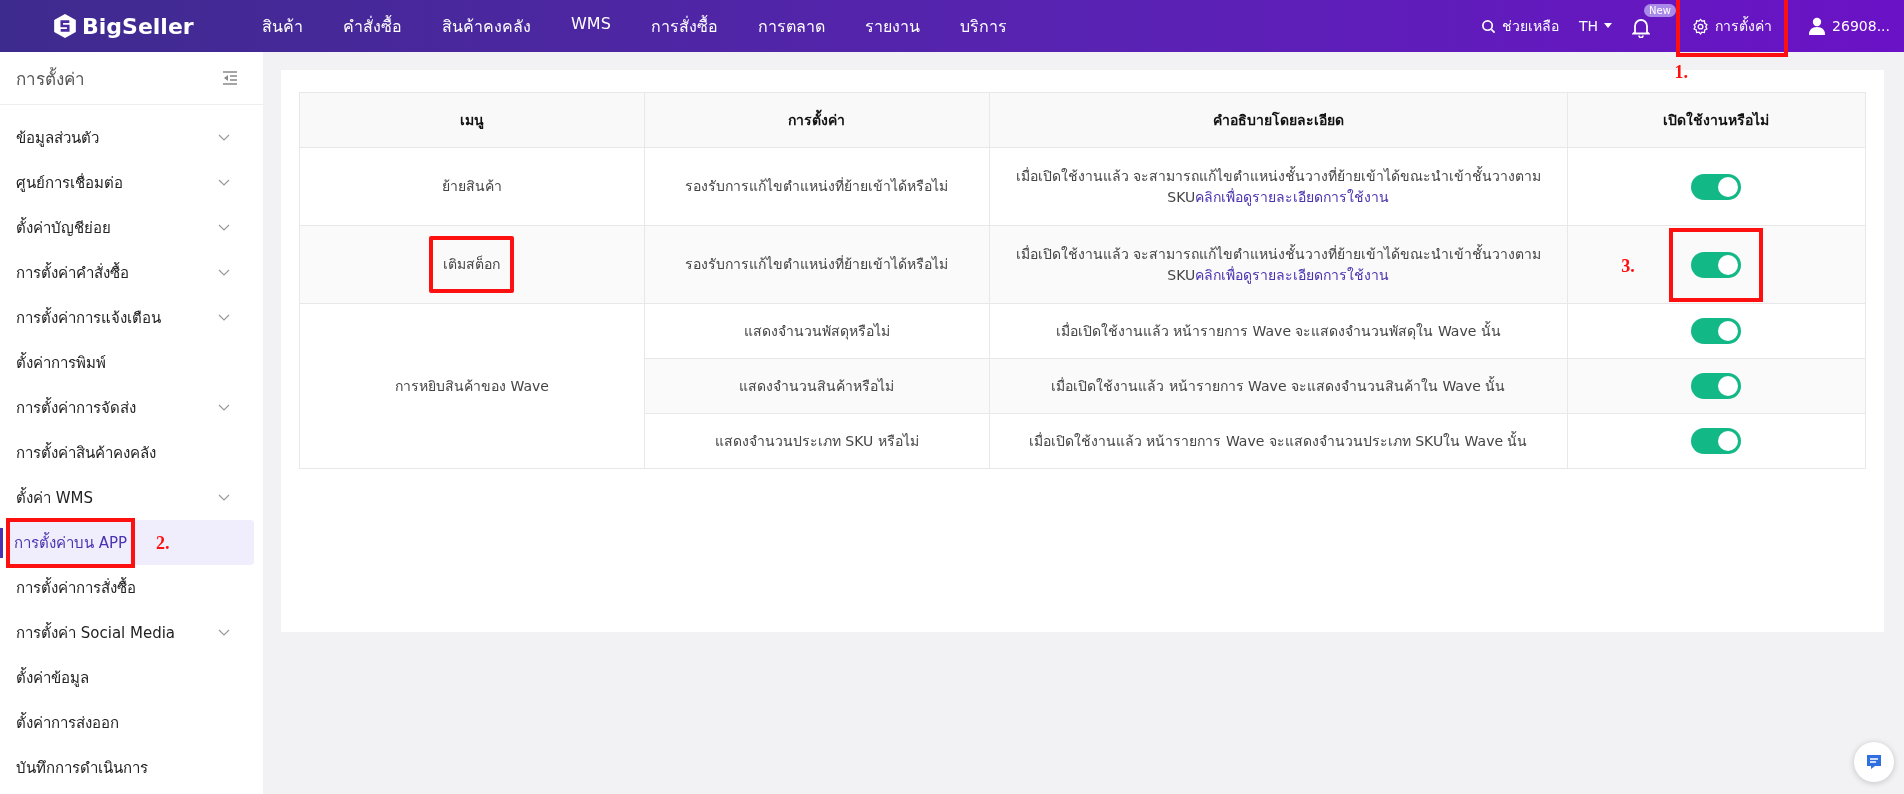  Describe the element at coordinates (163, 543) in the screenshot. I see `annotation-number: 2.` at that location.